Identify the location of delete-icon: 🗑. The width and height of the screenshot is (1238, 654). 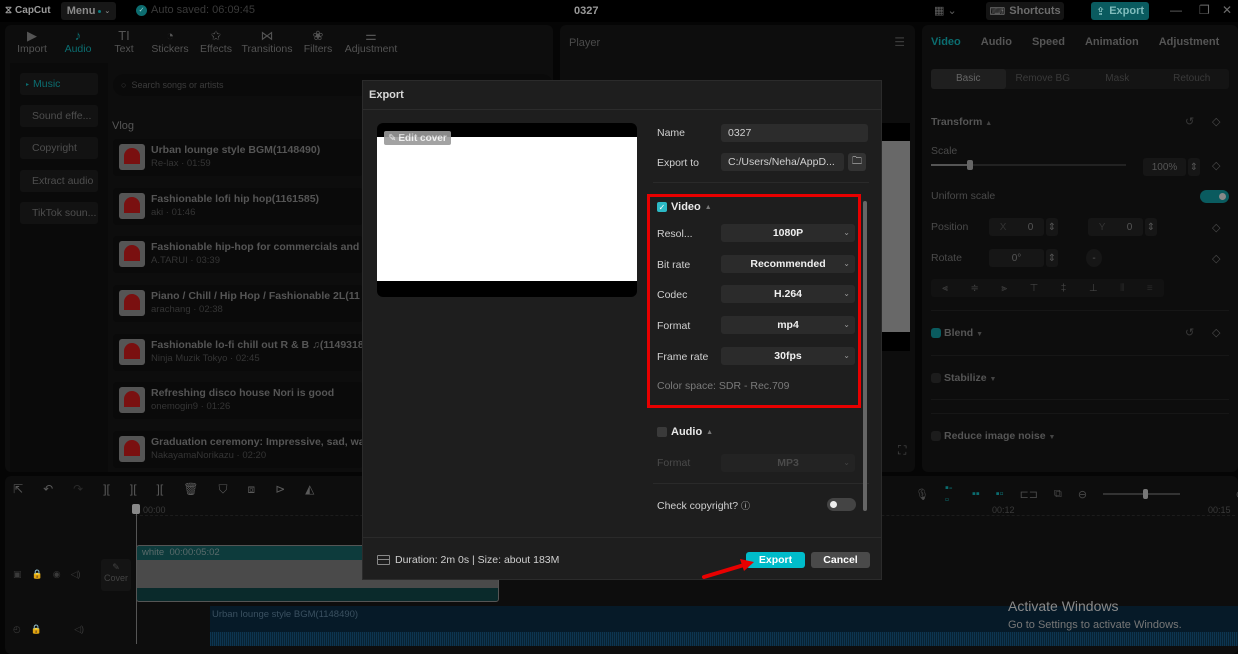
(190, 489).